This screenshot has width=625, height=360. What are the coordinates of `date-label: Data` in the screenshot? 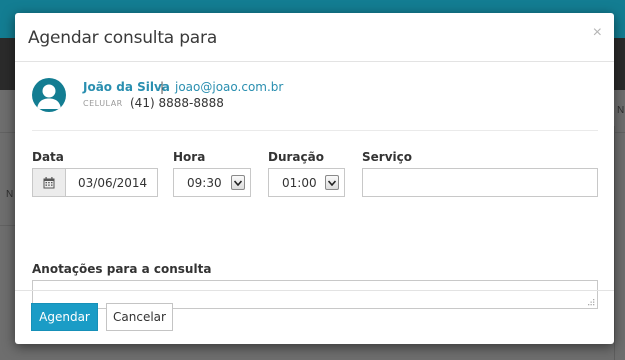 It's located at (48, 157).